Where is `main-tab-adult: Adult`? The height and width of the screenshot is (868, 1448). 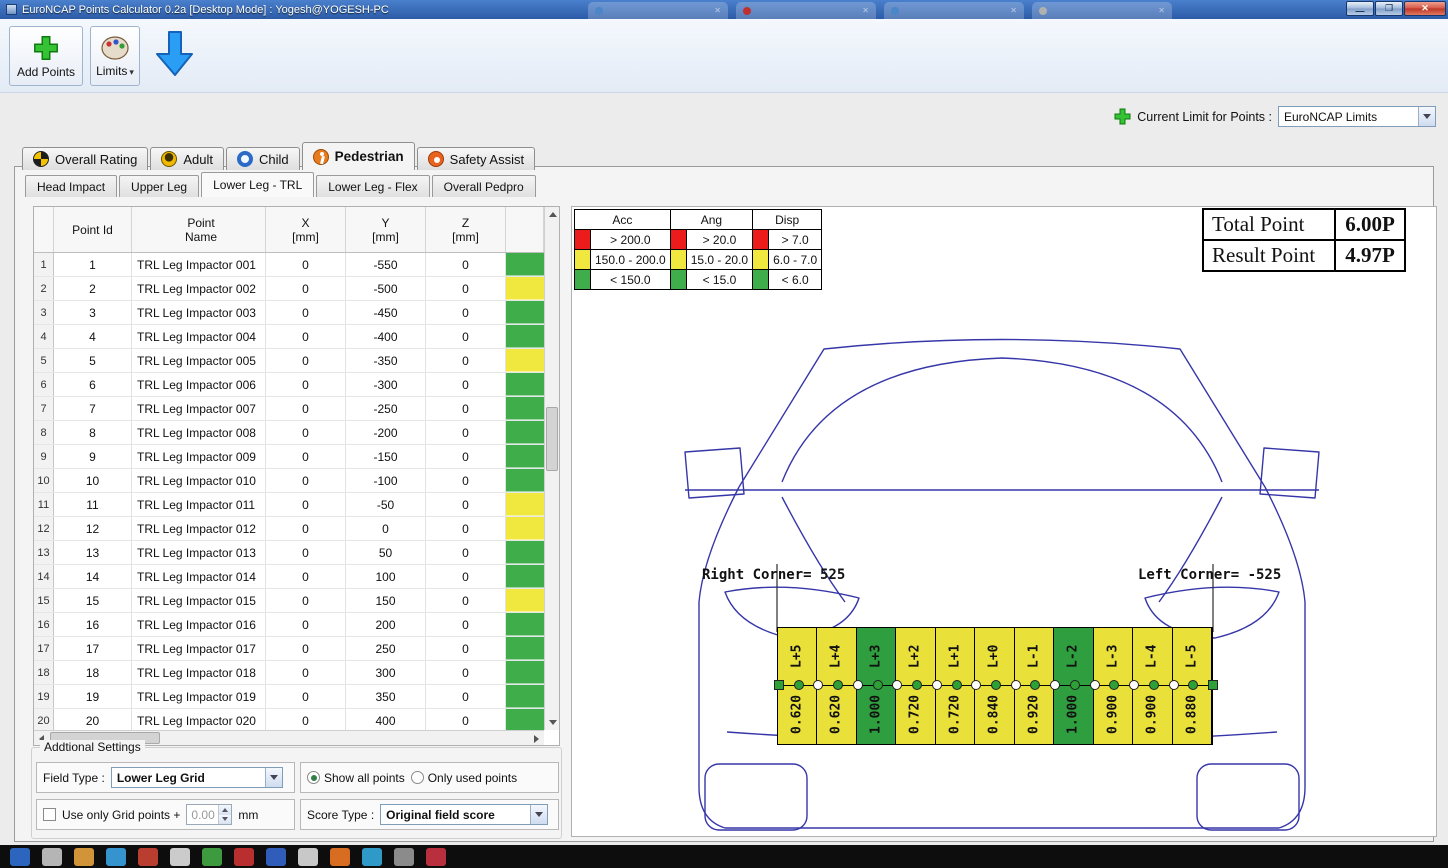
main-tab-adult: Adult is located at coordinates (187, 158).